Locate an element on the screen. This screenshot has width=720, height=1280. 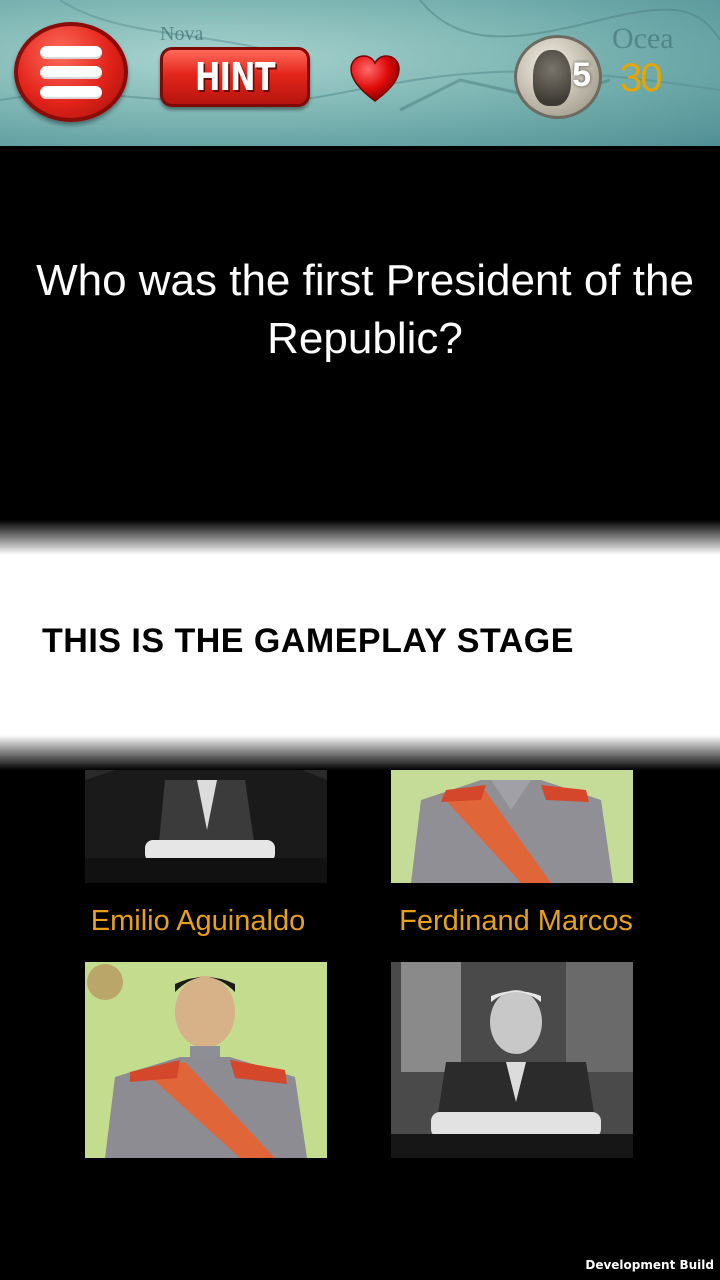
coin-portrait is located at coordinates (552, 78).